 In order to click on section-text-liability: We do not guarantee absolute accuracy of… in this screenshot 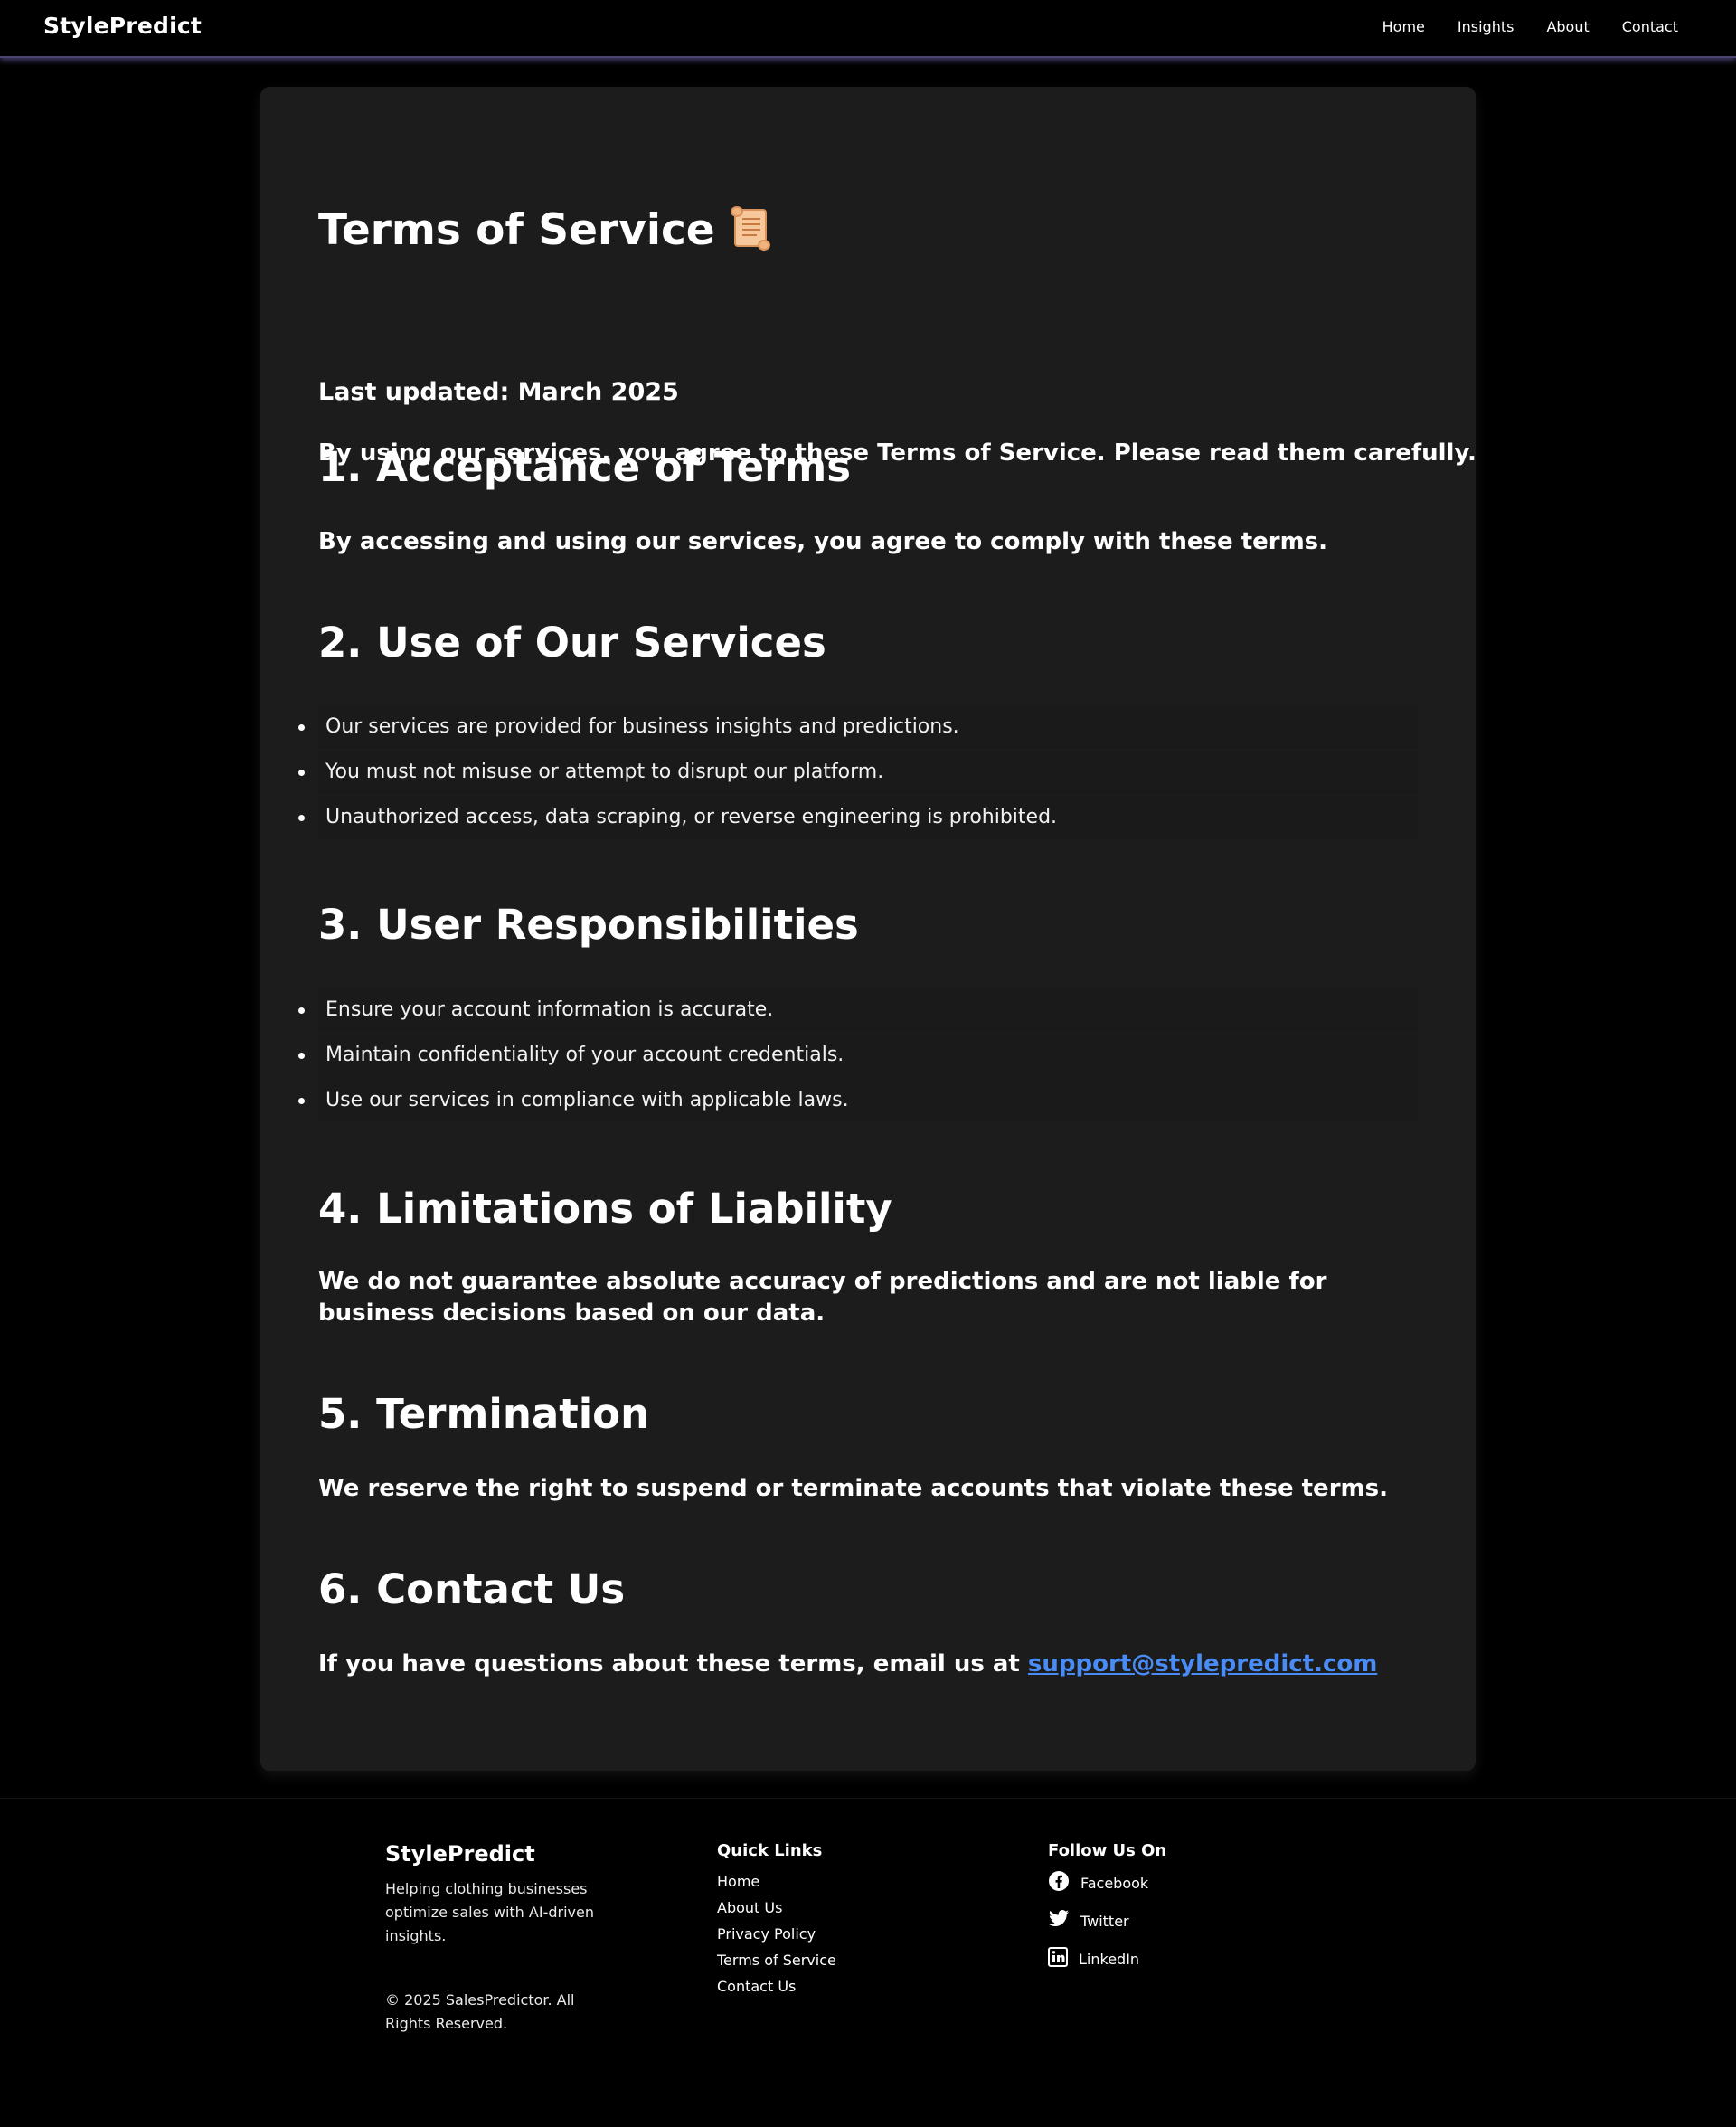, I will do `click(823, 1297)`.